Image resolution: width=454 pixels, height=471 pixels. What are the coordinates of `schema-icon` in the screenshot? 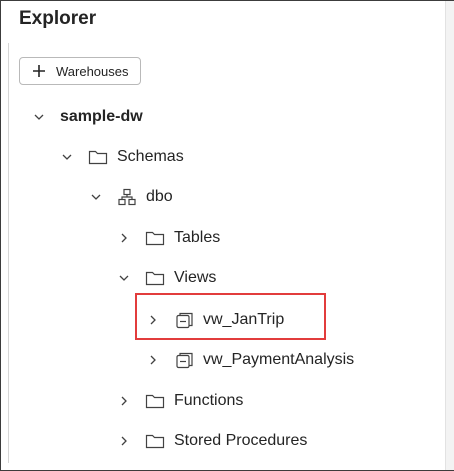 It's located at (127, 197).